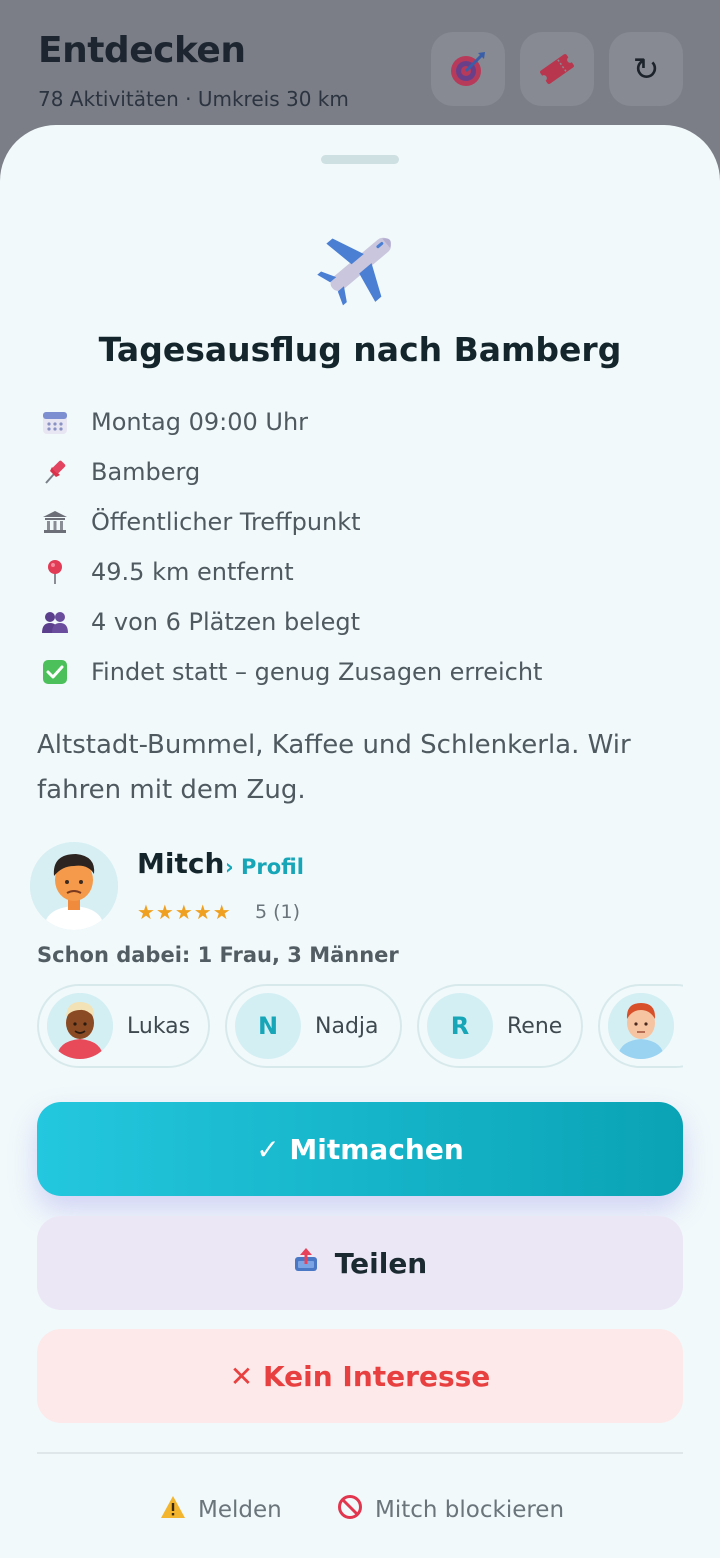  I want to click on participant-initial: N, so click(268, 1026).